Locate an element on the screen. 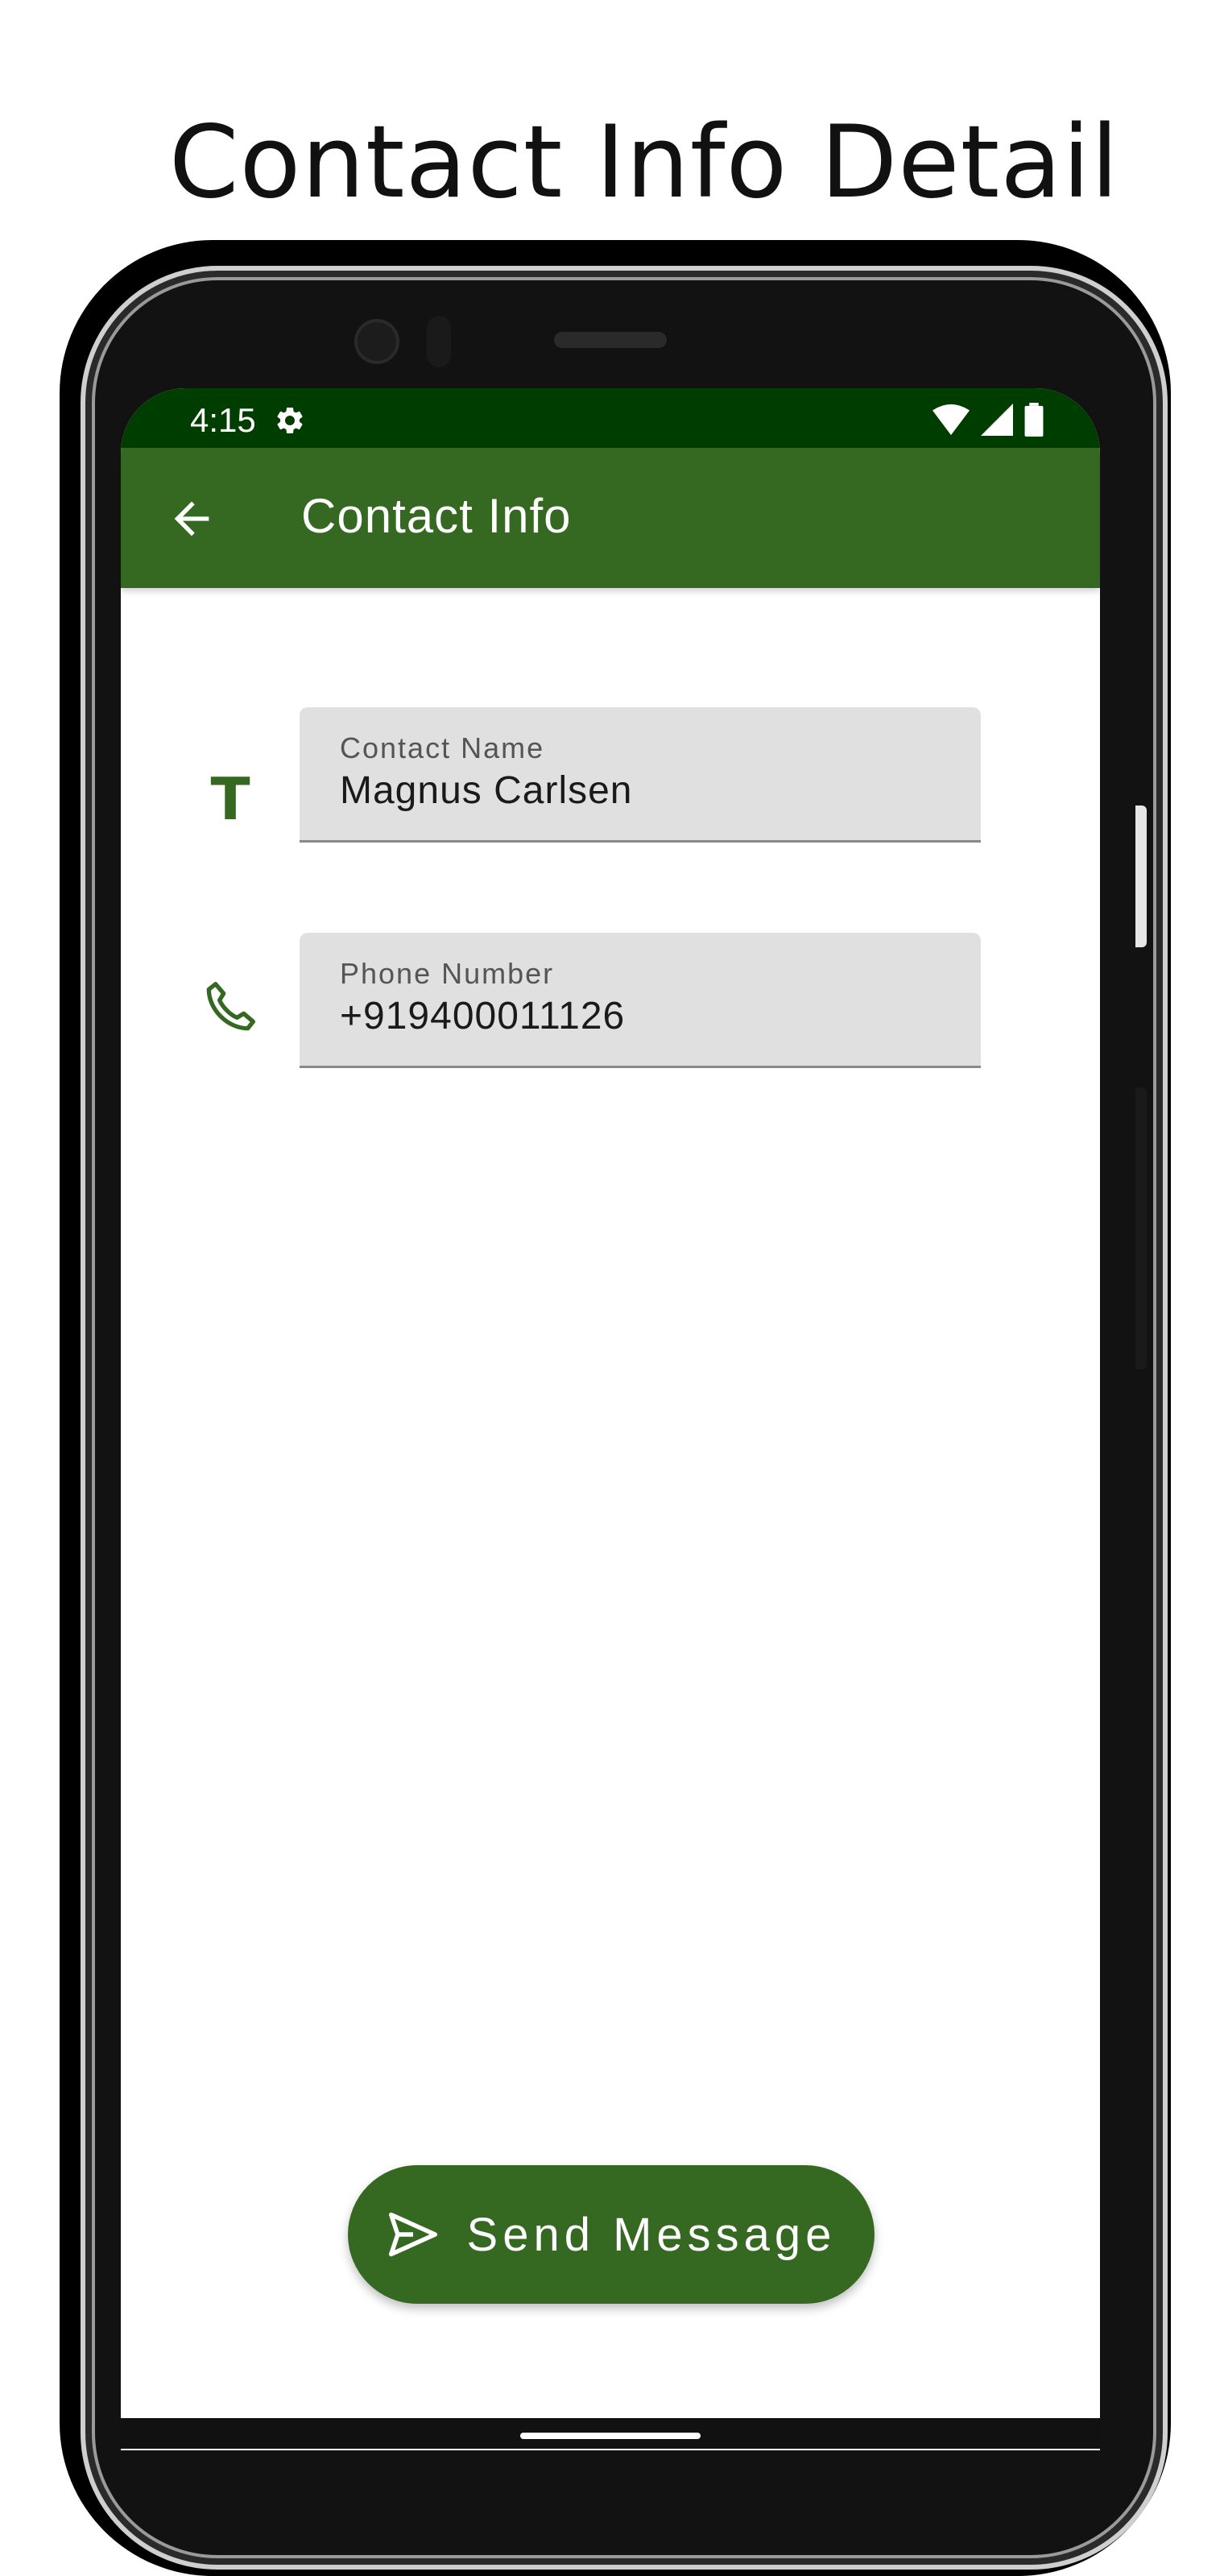 This screenshot has height=2576, width=1224. status-bar: 4:15 is located at coordinates (610, 418).